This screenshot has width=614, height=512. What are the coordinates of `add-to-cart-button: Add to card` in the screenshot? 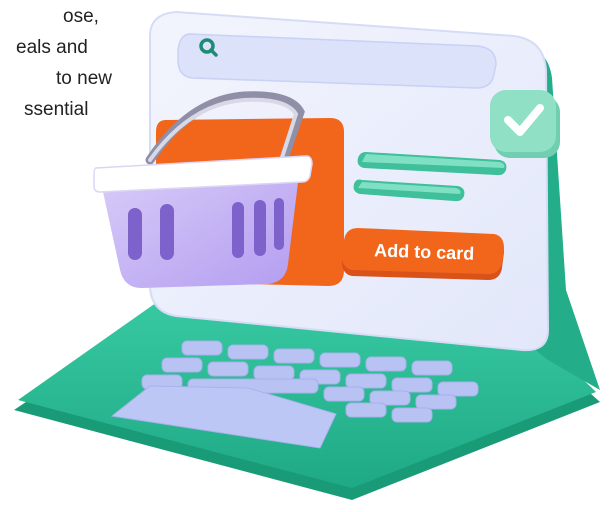 It's located at (423, 254).